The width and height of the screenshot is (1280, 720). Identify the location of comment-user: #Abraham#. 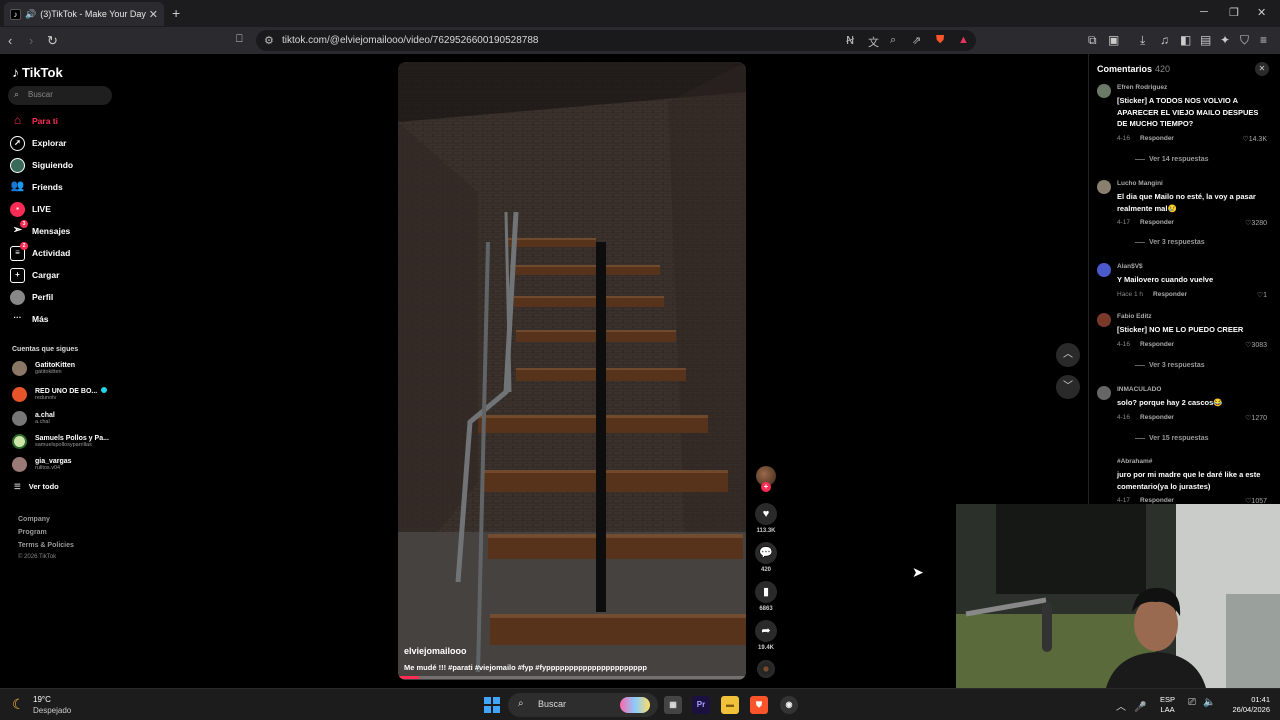
(1134, 461).